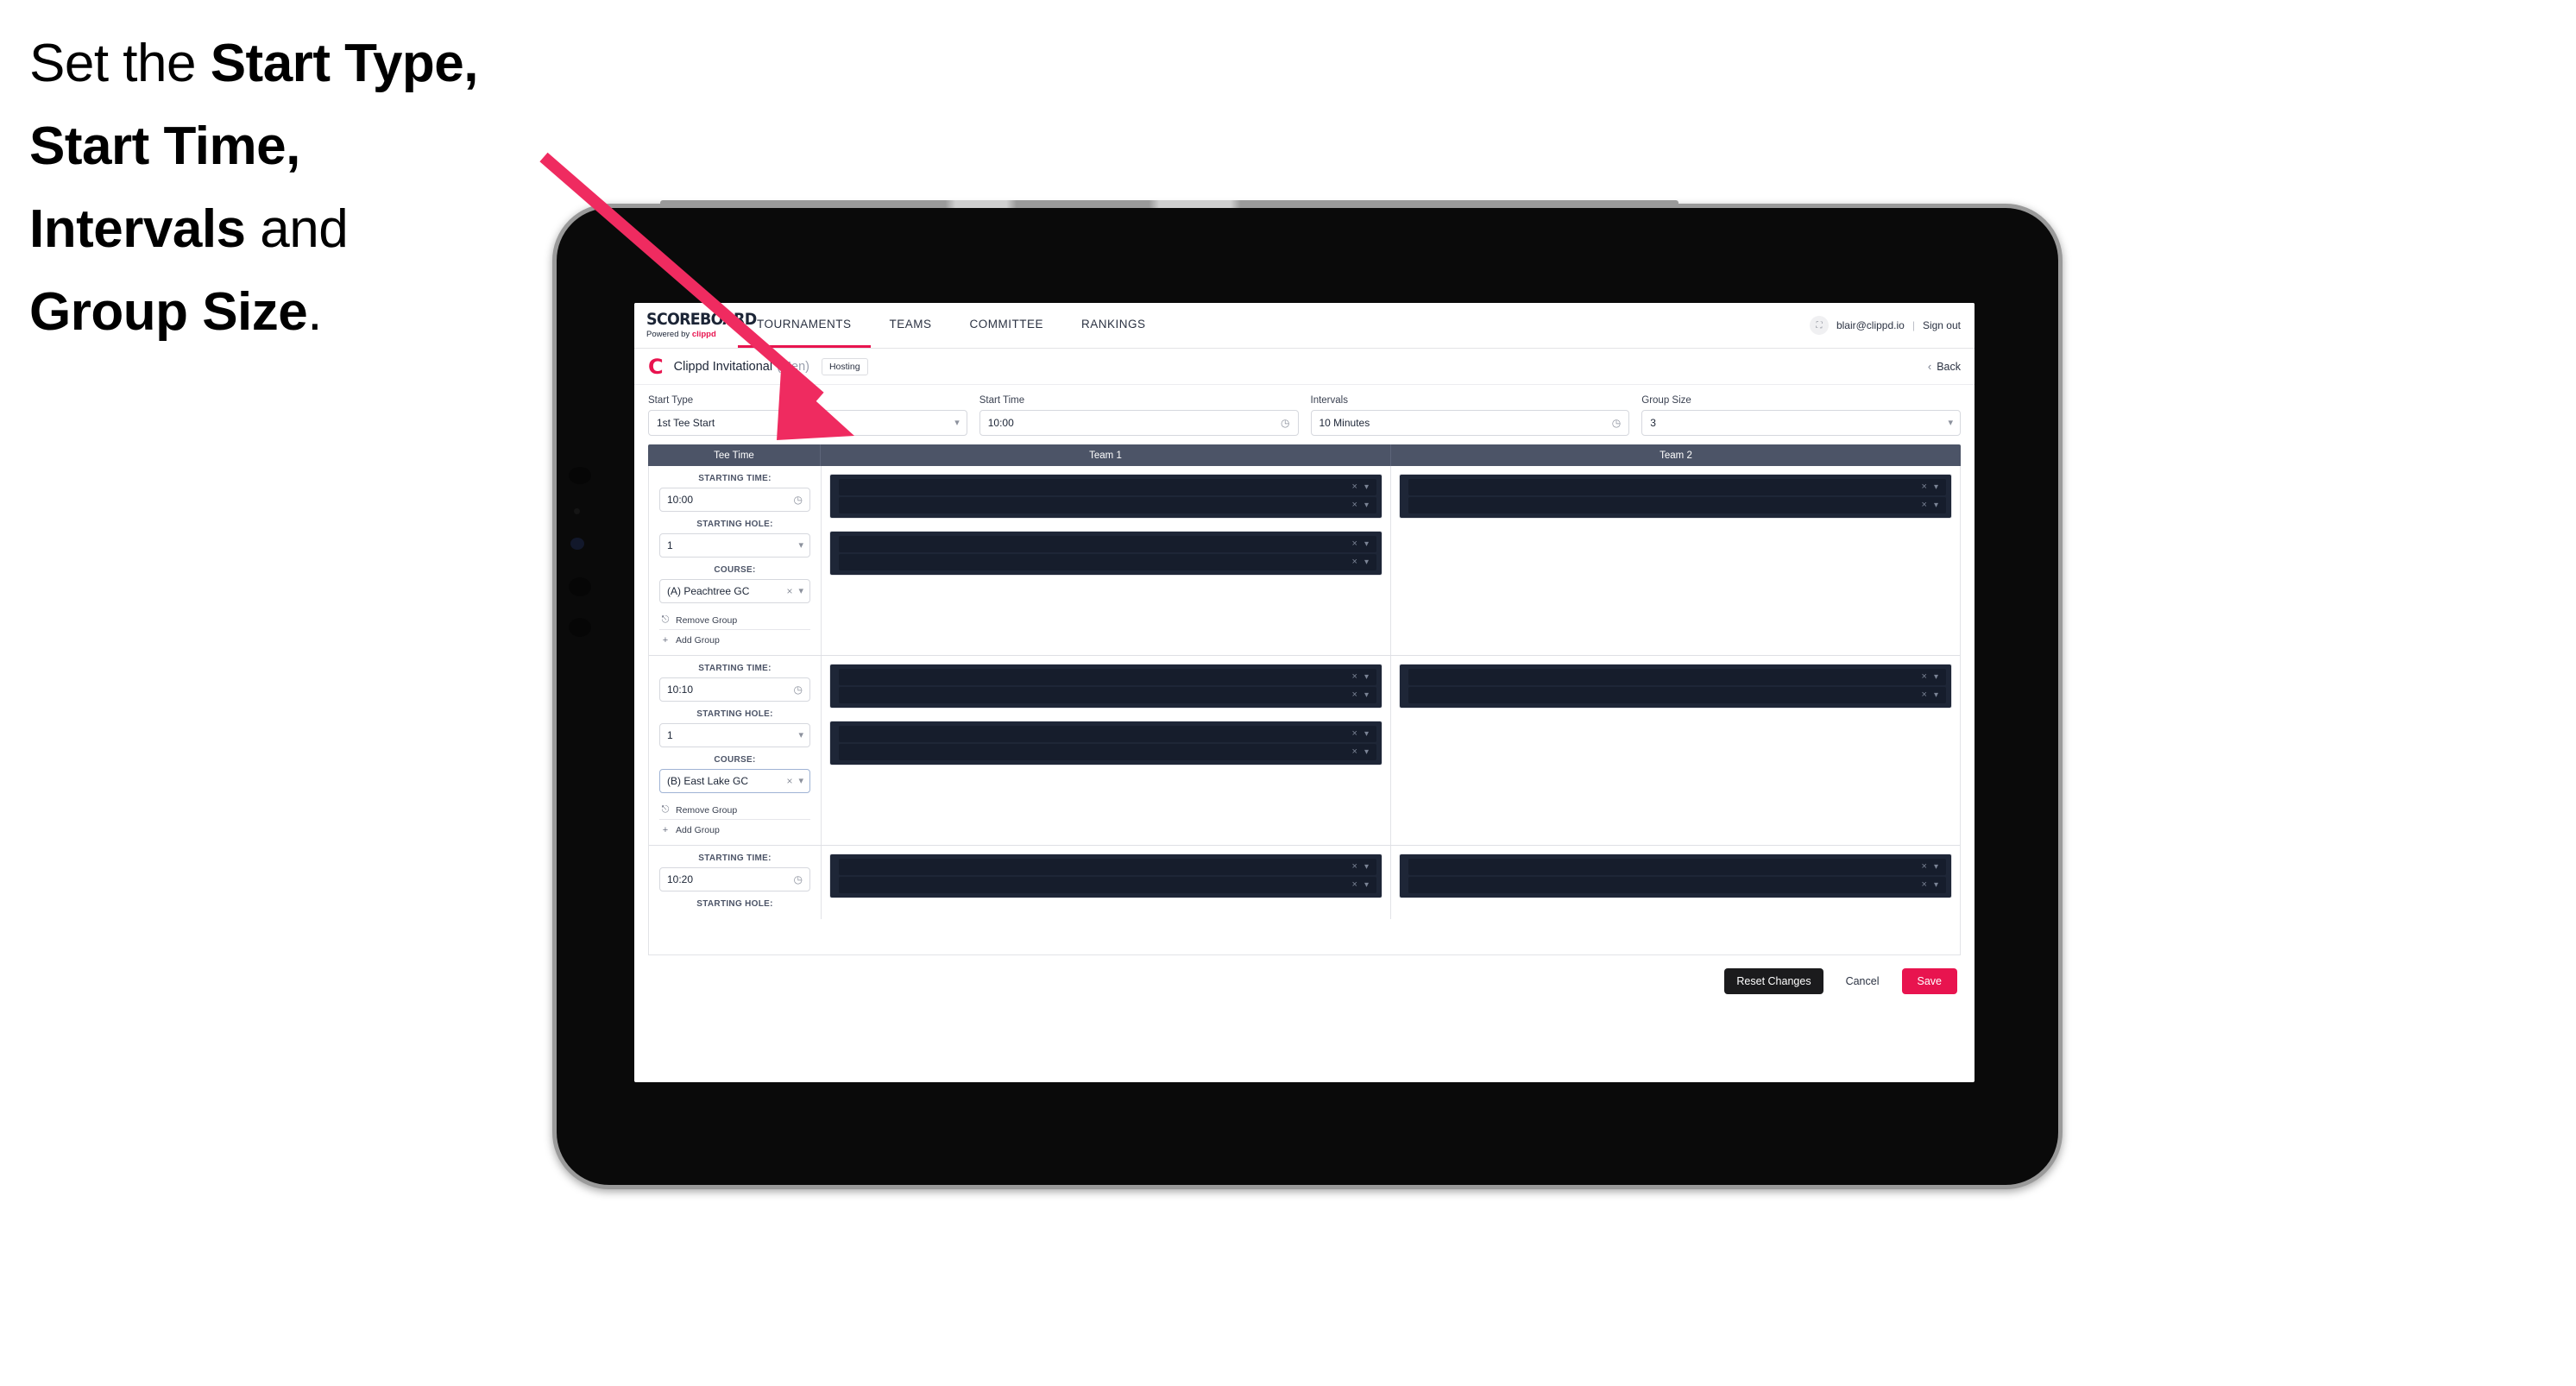 The image size is (2576, 1386). I want to click on tab-teams: TEAMS, so click(911, 325).